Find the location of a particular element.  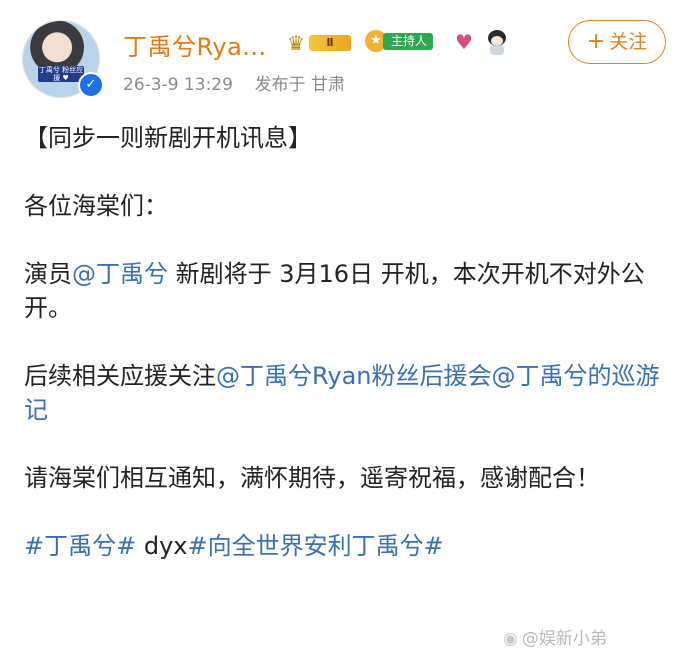

watermark-text: @娱新小弟 is located at coordinates (564, 639).